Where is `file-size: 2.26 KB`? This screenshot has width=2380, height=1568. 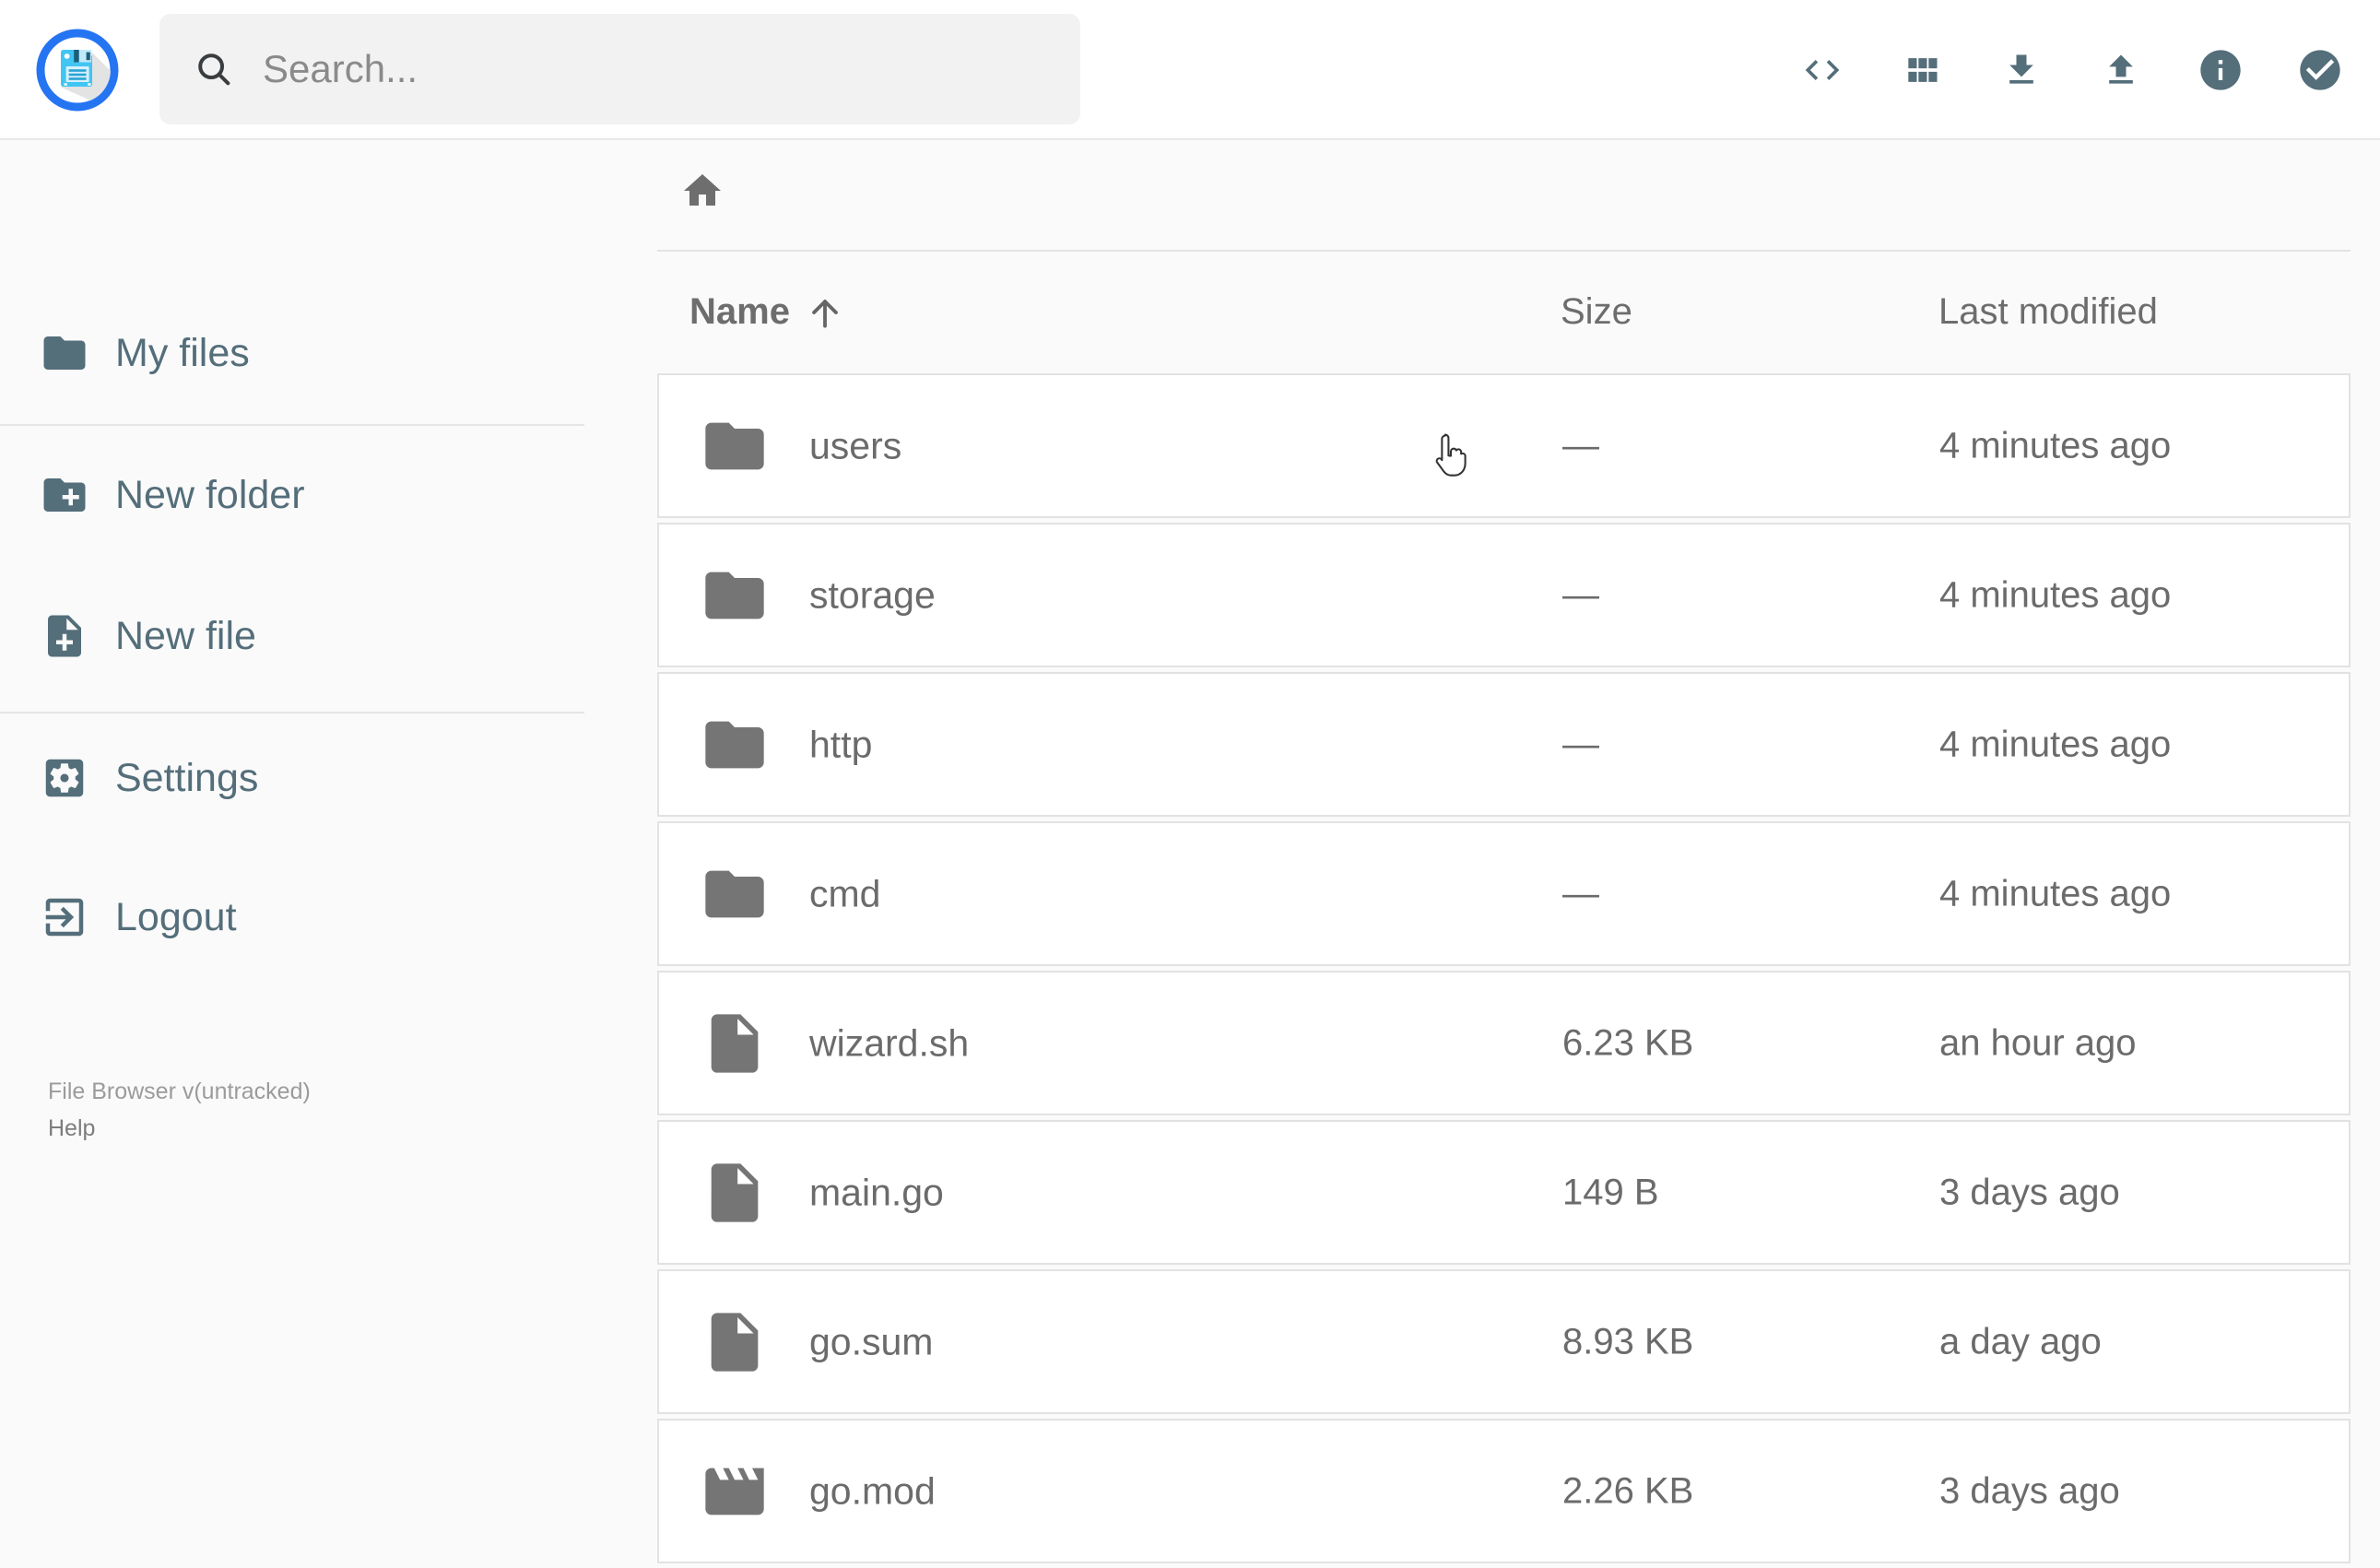
file-size: 2.26 KB is located at coordinates (1628, 1490).